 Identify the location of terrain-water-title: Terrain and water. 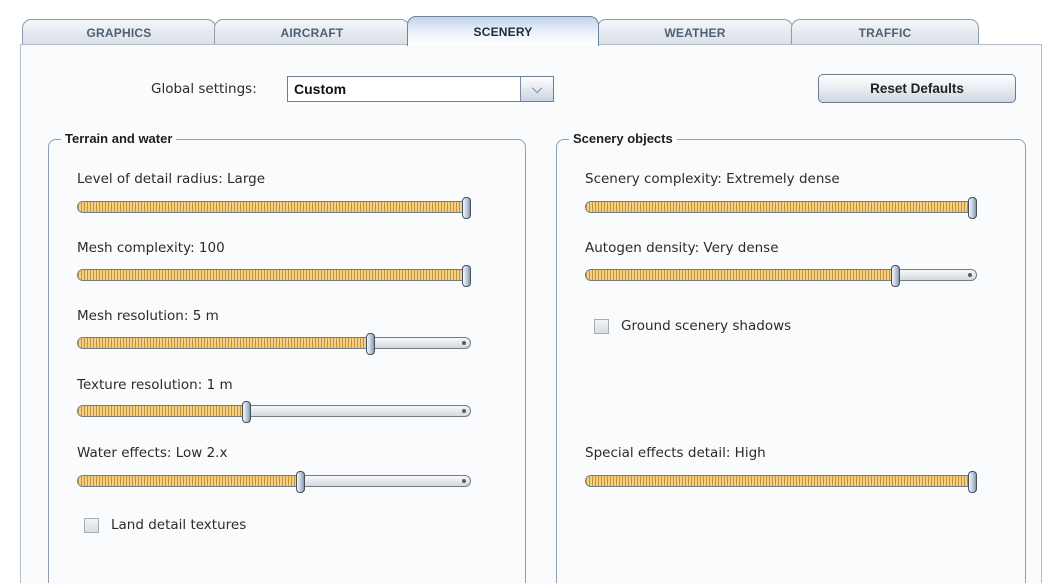
(119, 138).